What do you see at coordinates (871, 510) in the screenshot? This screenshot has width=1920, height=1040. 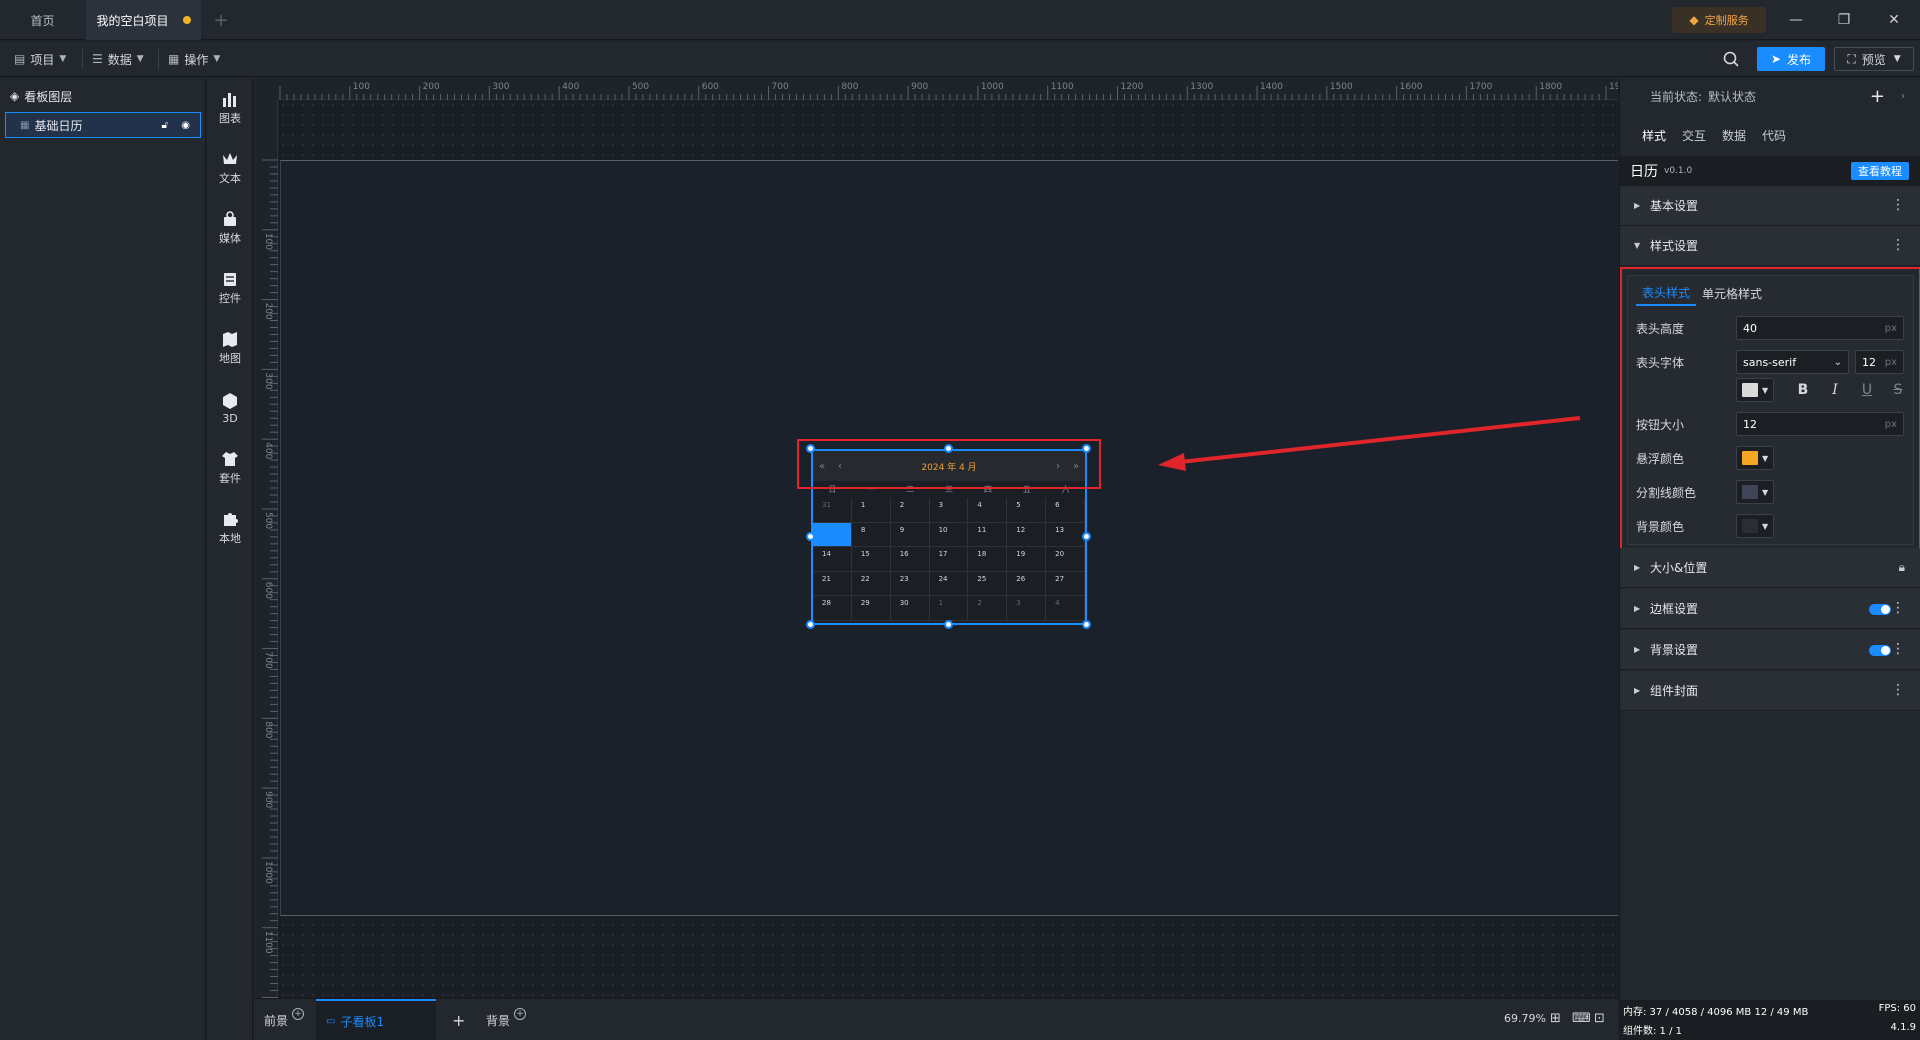 I see `day-cell: 1` at bounding box center [871, 510].